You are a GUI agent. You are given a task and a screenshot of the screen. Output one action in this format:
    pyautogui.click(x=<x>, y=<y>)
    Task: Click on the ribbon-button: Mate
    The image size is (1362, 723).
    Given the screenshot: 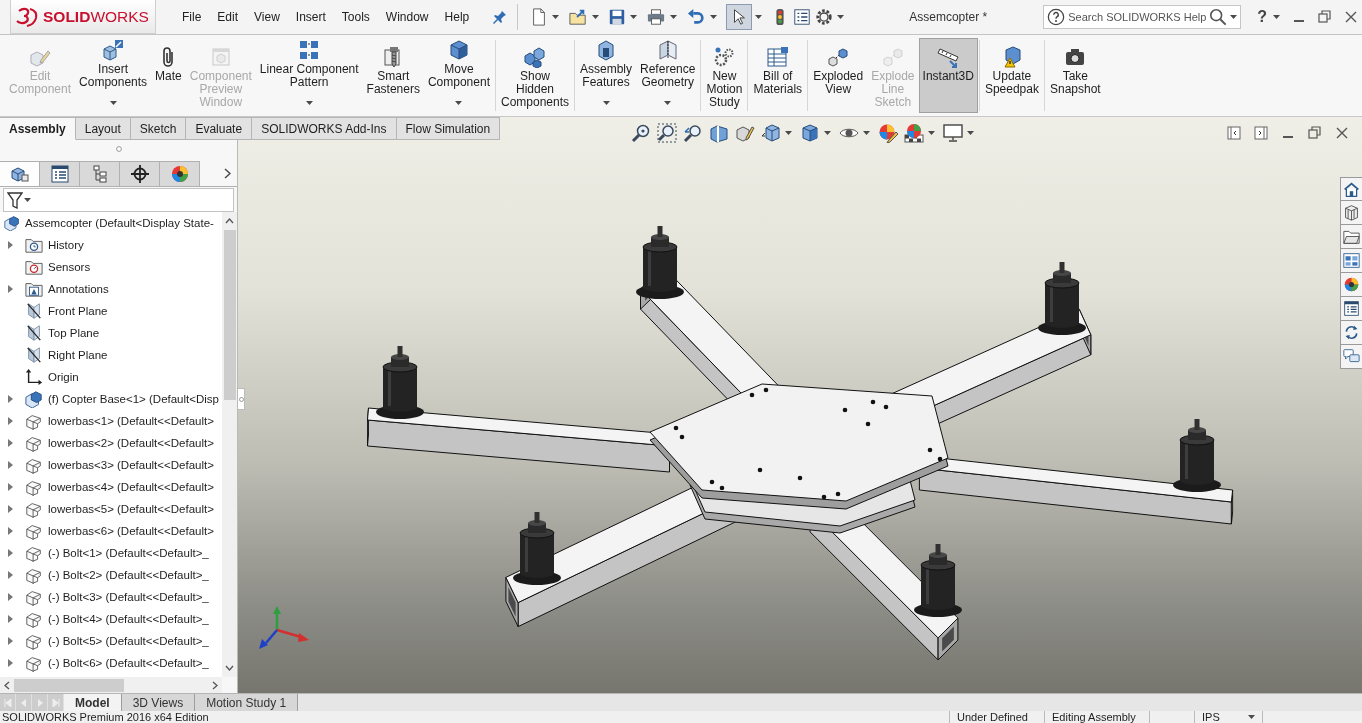 What is the action you would take?
    pyautogui.click(x=168, y=75)
    